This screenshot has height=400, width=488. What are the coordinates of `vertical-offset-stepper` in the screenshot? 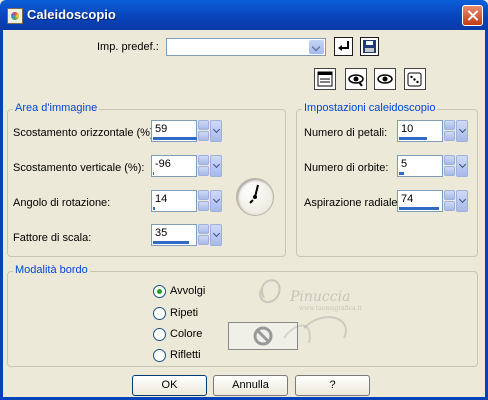 It's located at (203, 166).